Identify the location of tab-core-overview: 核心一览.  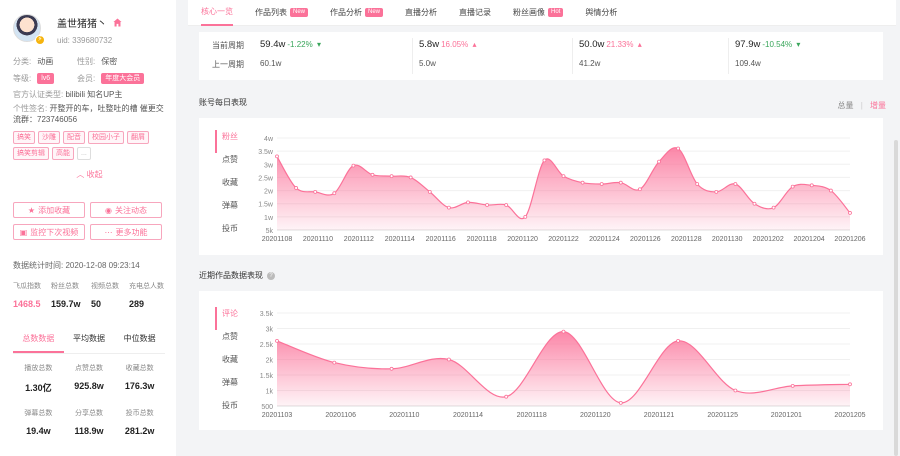
(217, 13).